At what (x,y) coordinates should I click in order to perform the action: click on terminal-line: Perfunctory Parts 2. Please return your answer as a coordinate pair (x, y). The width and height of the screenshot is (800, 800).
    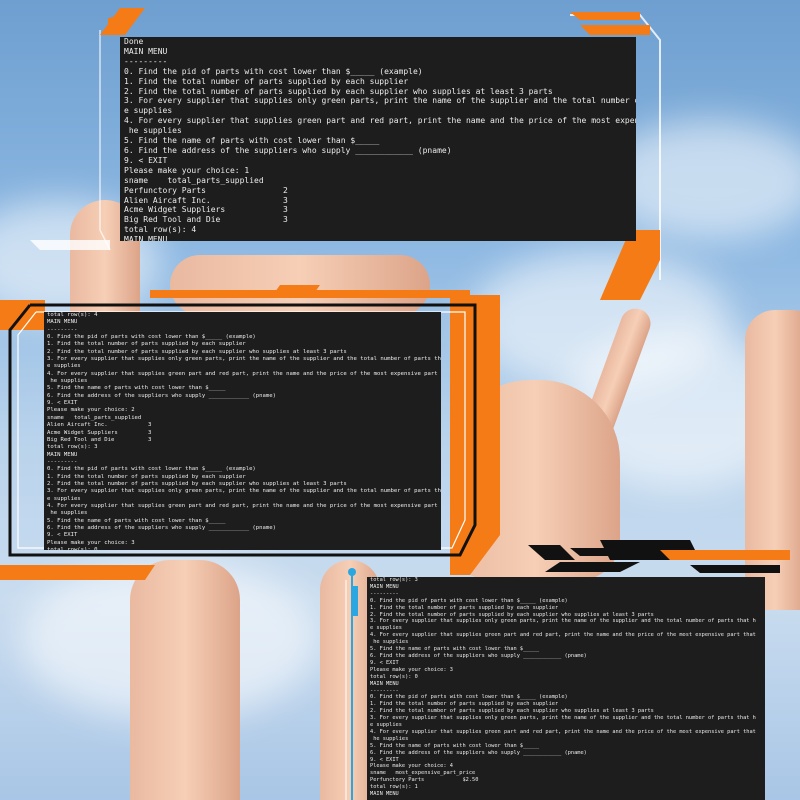
    Looking at the image, I should click on (206, 190).